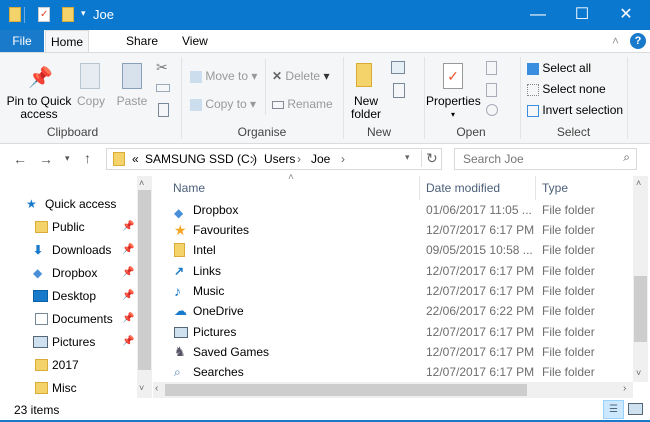  What do you see at coordinates (533, 68) in the screenshot?
I see `select-all-icon` at bounding box center [533, 68].